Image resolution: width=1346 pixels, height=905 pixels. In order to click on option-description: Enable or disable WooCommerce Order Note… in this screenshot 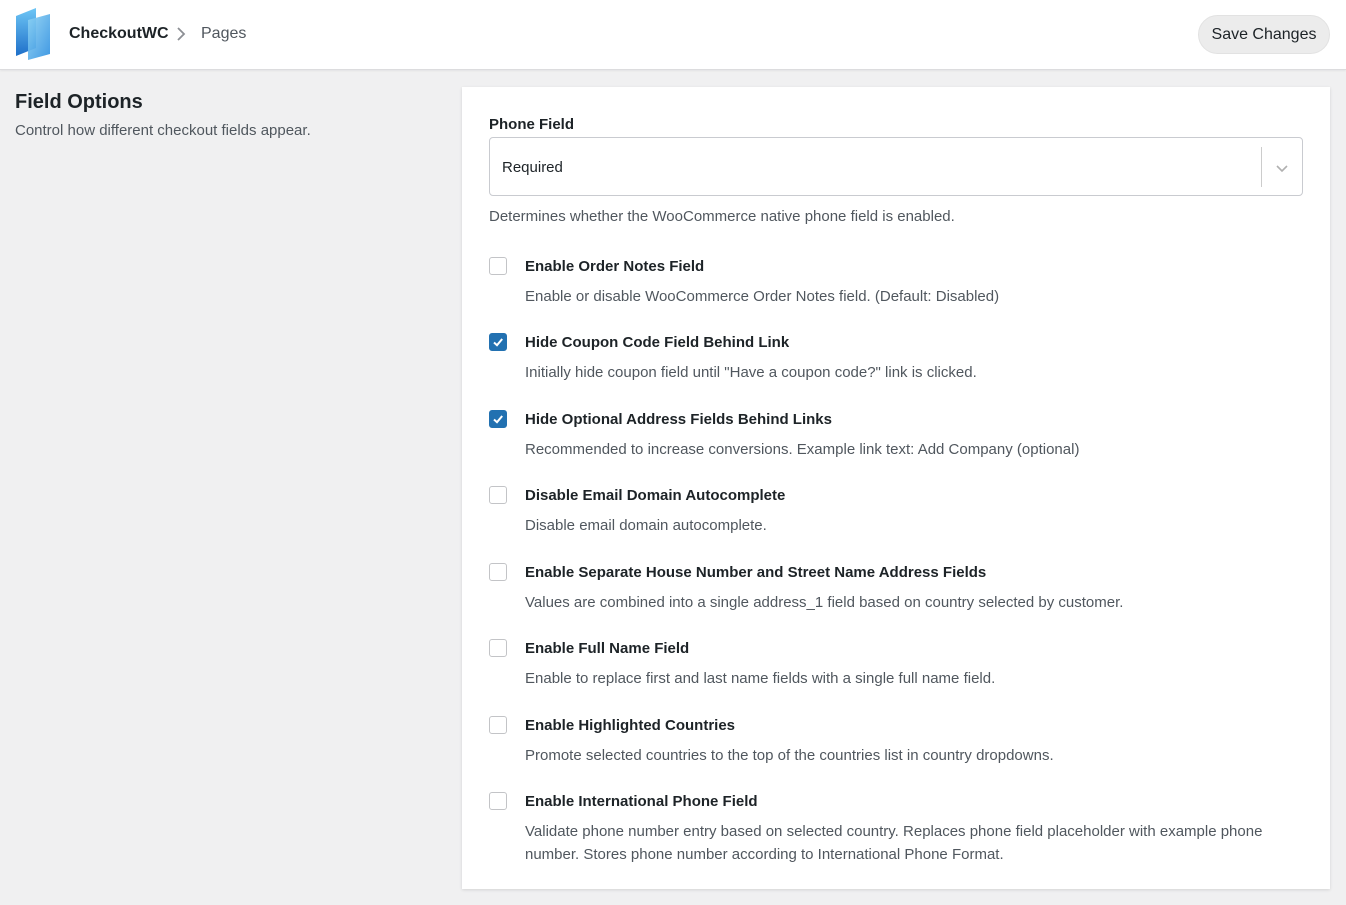, I will do `click(762, 296)`.